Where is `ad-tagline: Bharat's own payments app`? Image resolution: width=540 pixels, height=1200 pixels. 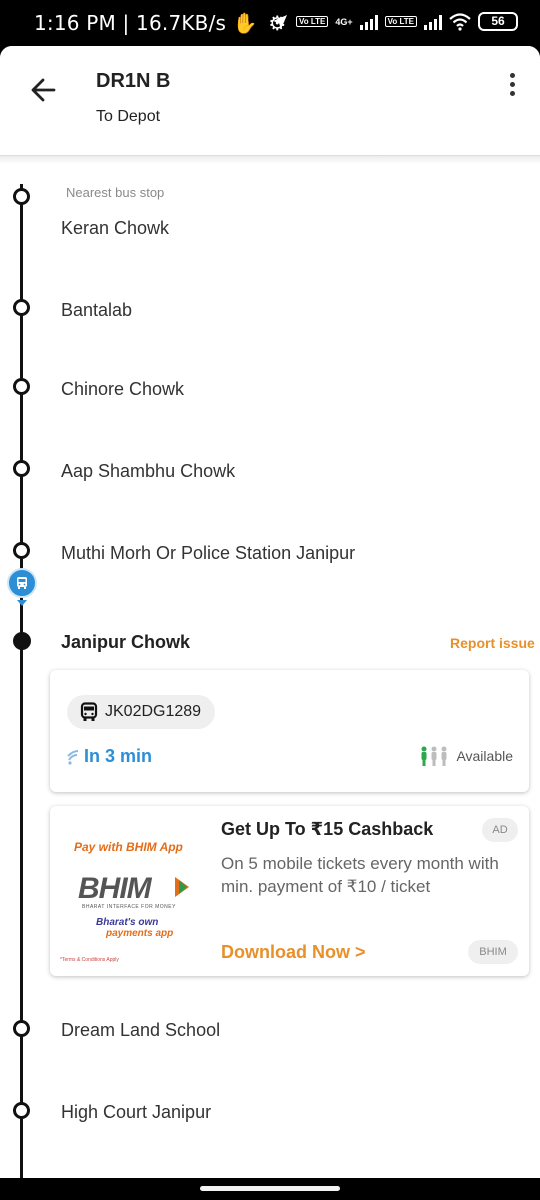
ad-tagline: Bharat's own payments app is located at coordinates (134, 928).